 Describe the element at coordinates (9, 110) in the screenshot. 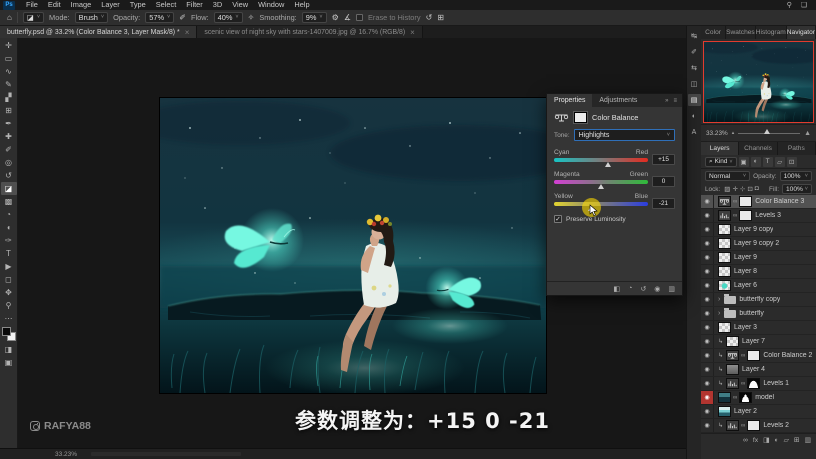

I see `frame-tool-icon: ⊞` at that location.